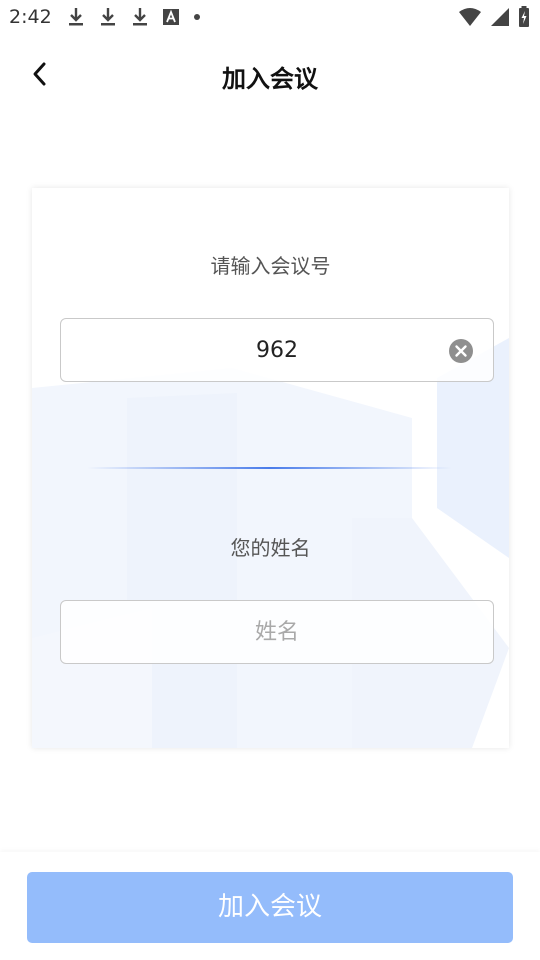 The image size is (540, 960). What do you see at coordinates (171, 17) in the screenshot?
I see `a-box-icon` at bounding box center [171, 17].